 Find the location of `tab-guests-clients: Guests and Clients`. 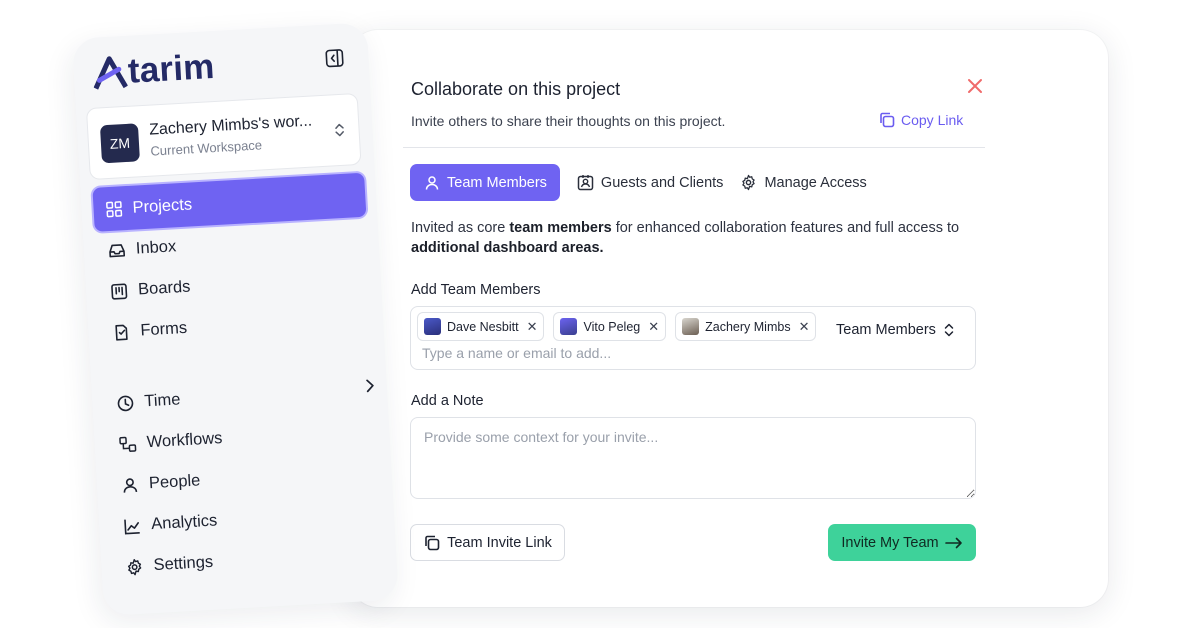

tab-guests-clients: Guests and Clients is located at coordinates (650, 182).